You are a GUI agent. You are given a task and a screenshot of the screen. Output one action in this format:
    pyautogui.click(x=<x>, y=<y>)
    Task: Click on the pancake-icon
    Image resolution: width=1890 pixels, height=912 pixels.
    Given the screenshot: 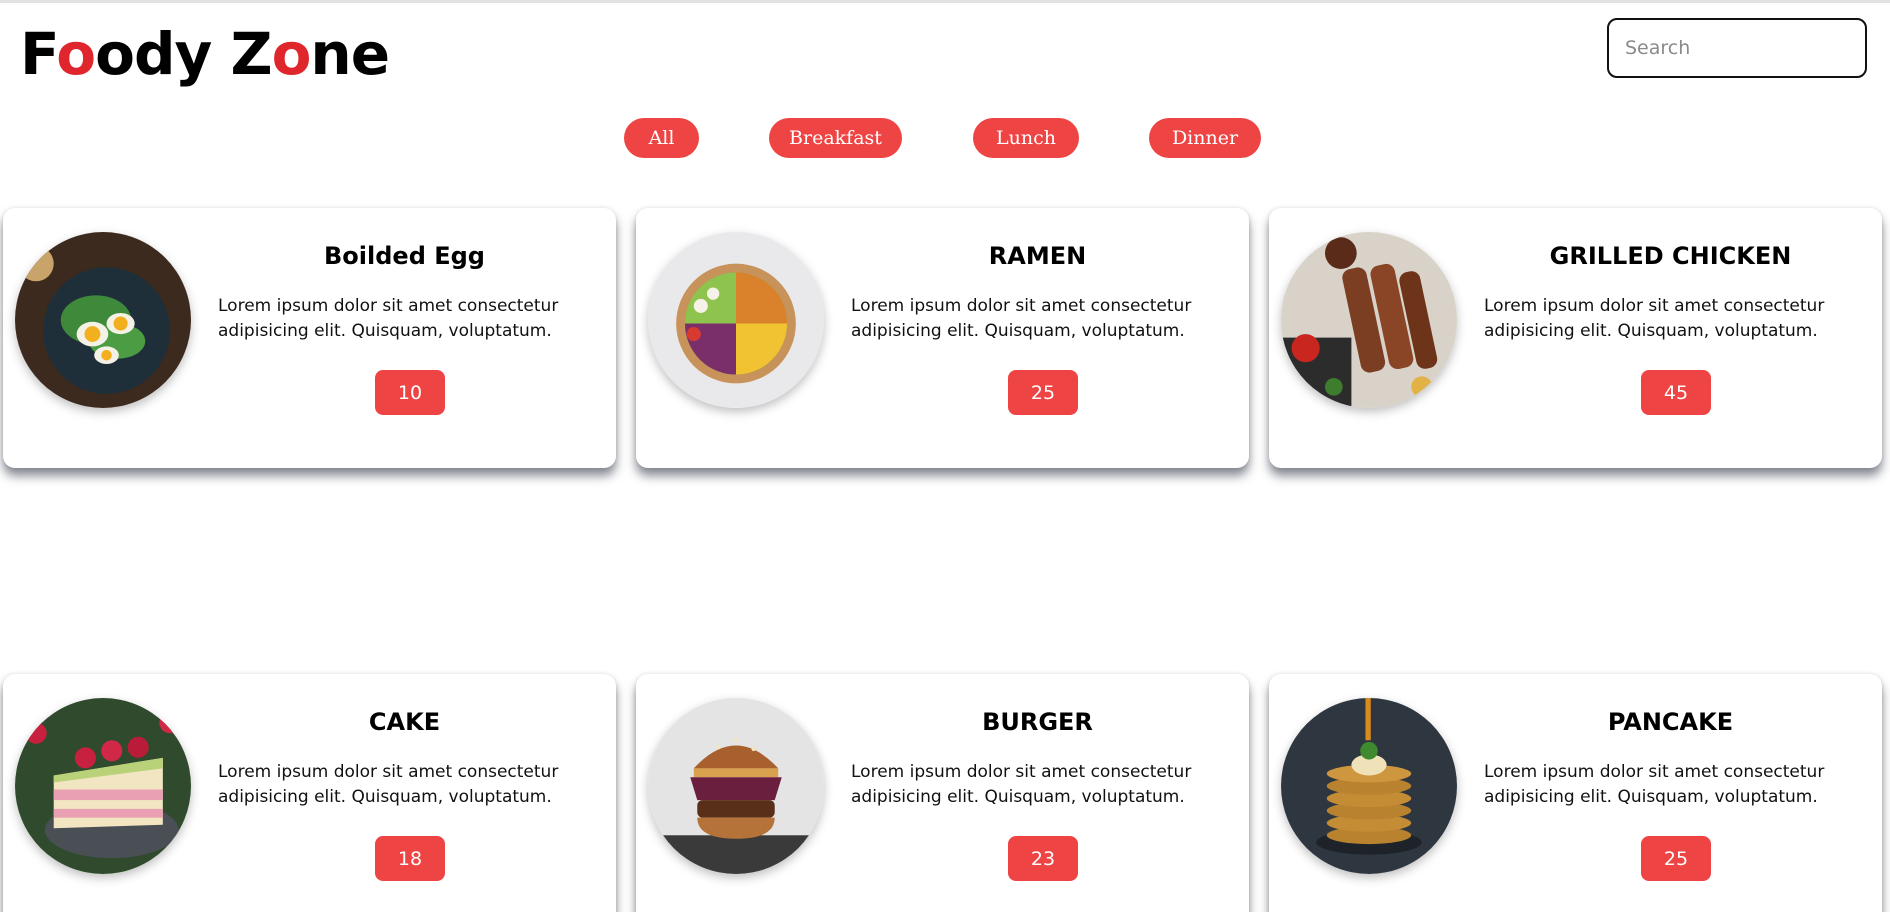 What is the action you would take?
    pyautogui.click(x=1369, y=786)
    